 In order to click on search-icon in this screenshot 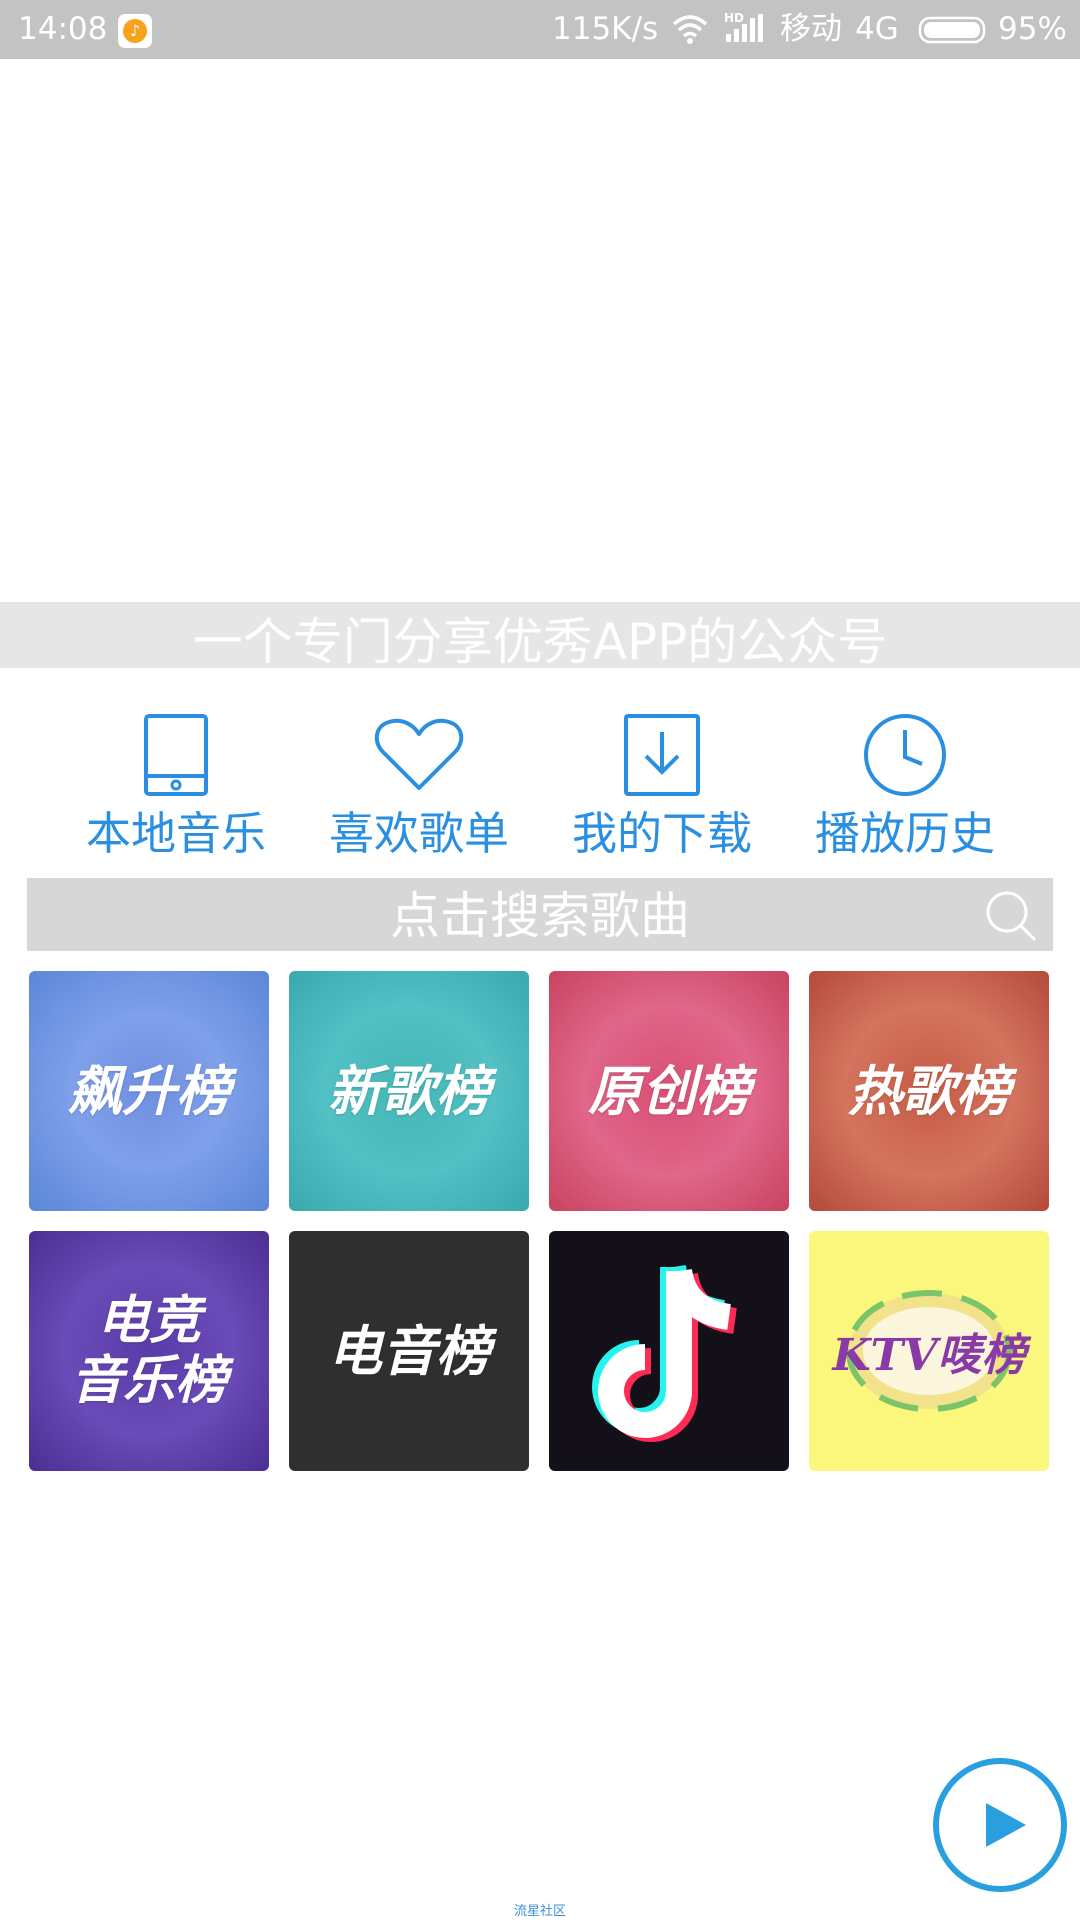, I will do `click(1011, 916)`.